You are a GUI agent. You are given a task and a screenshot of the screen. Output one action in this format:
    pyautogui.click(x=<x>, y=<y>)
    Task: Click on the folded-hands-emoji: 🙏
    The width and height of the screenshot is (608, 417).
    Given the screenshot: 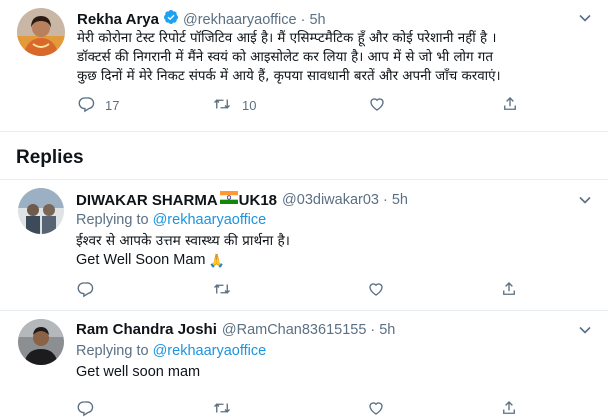 What is the action you would take?
    pyautogui.click(x=216, y=260)
    